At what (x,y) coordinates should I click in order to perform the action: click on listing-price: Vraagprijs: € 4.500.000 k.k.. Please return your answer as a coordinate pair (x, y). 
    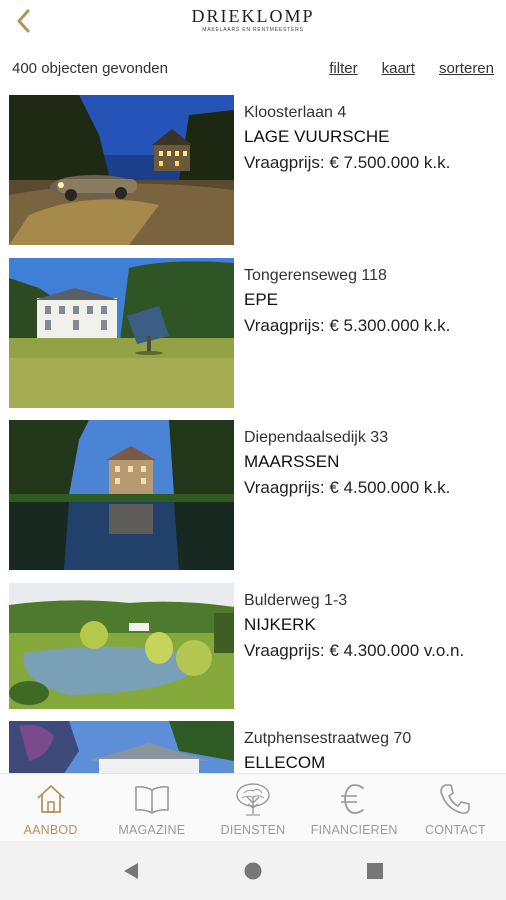
    Looking at the image, I should click on (347, 487).